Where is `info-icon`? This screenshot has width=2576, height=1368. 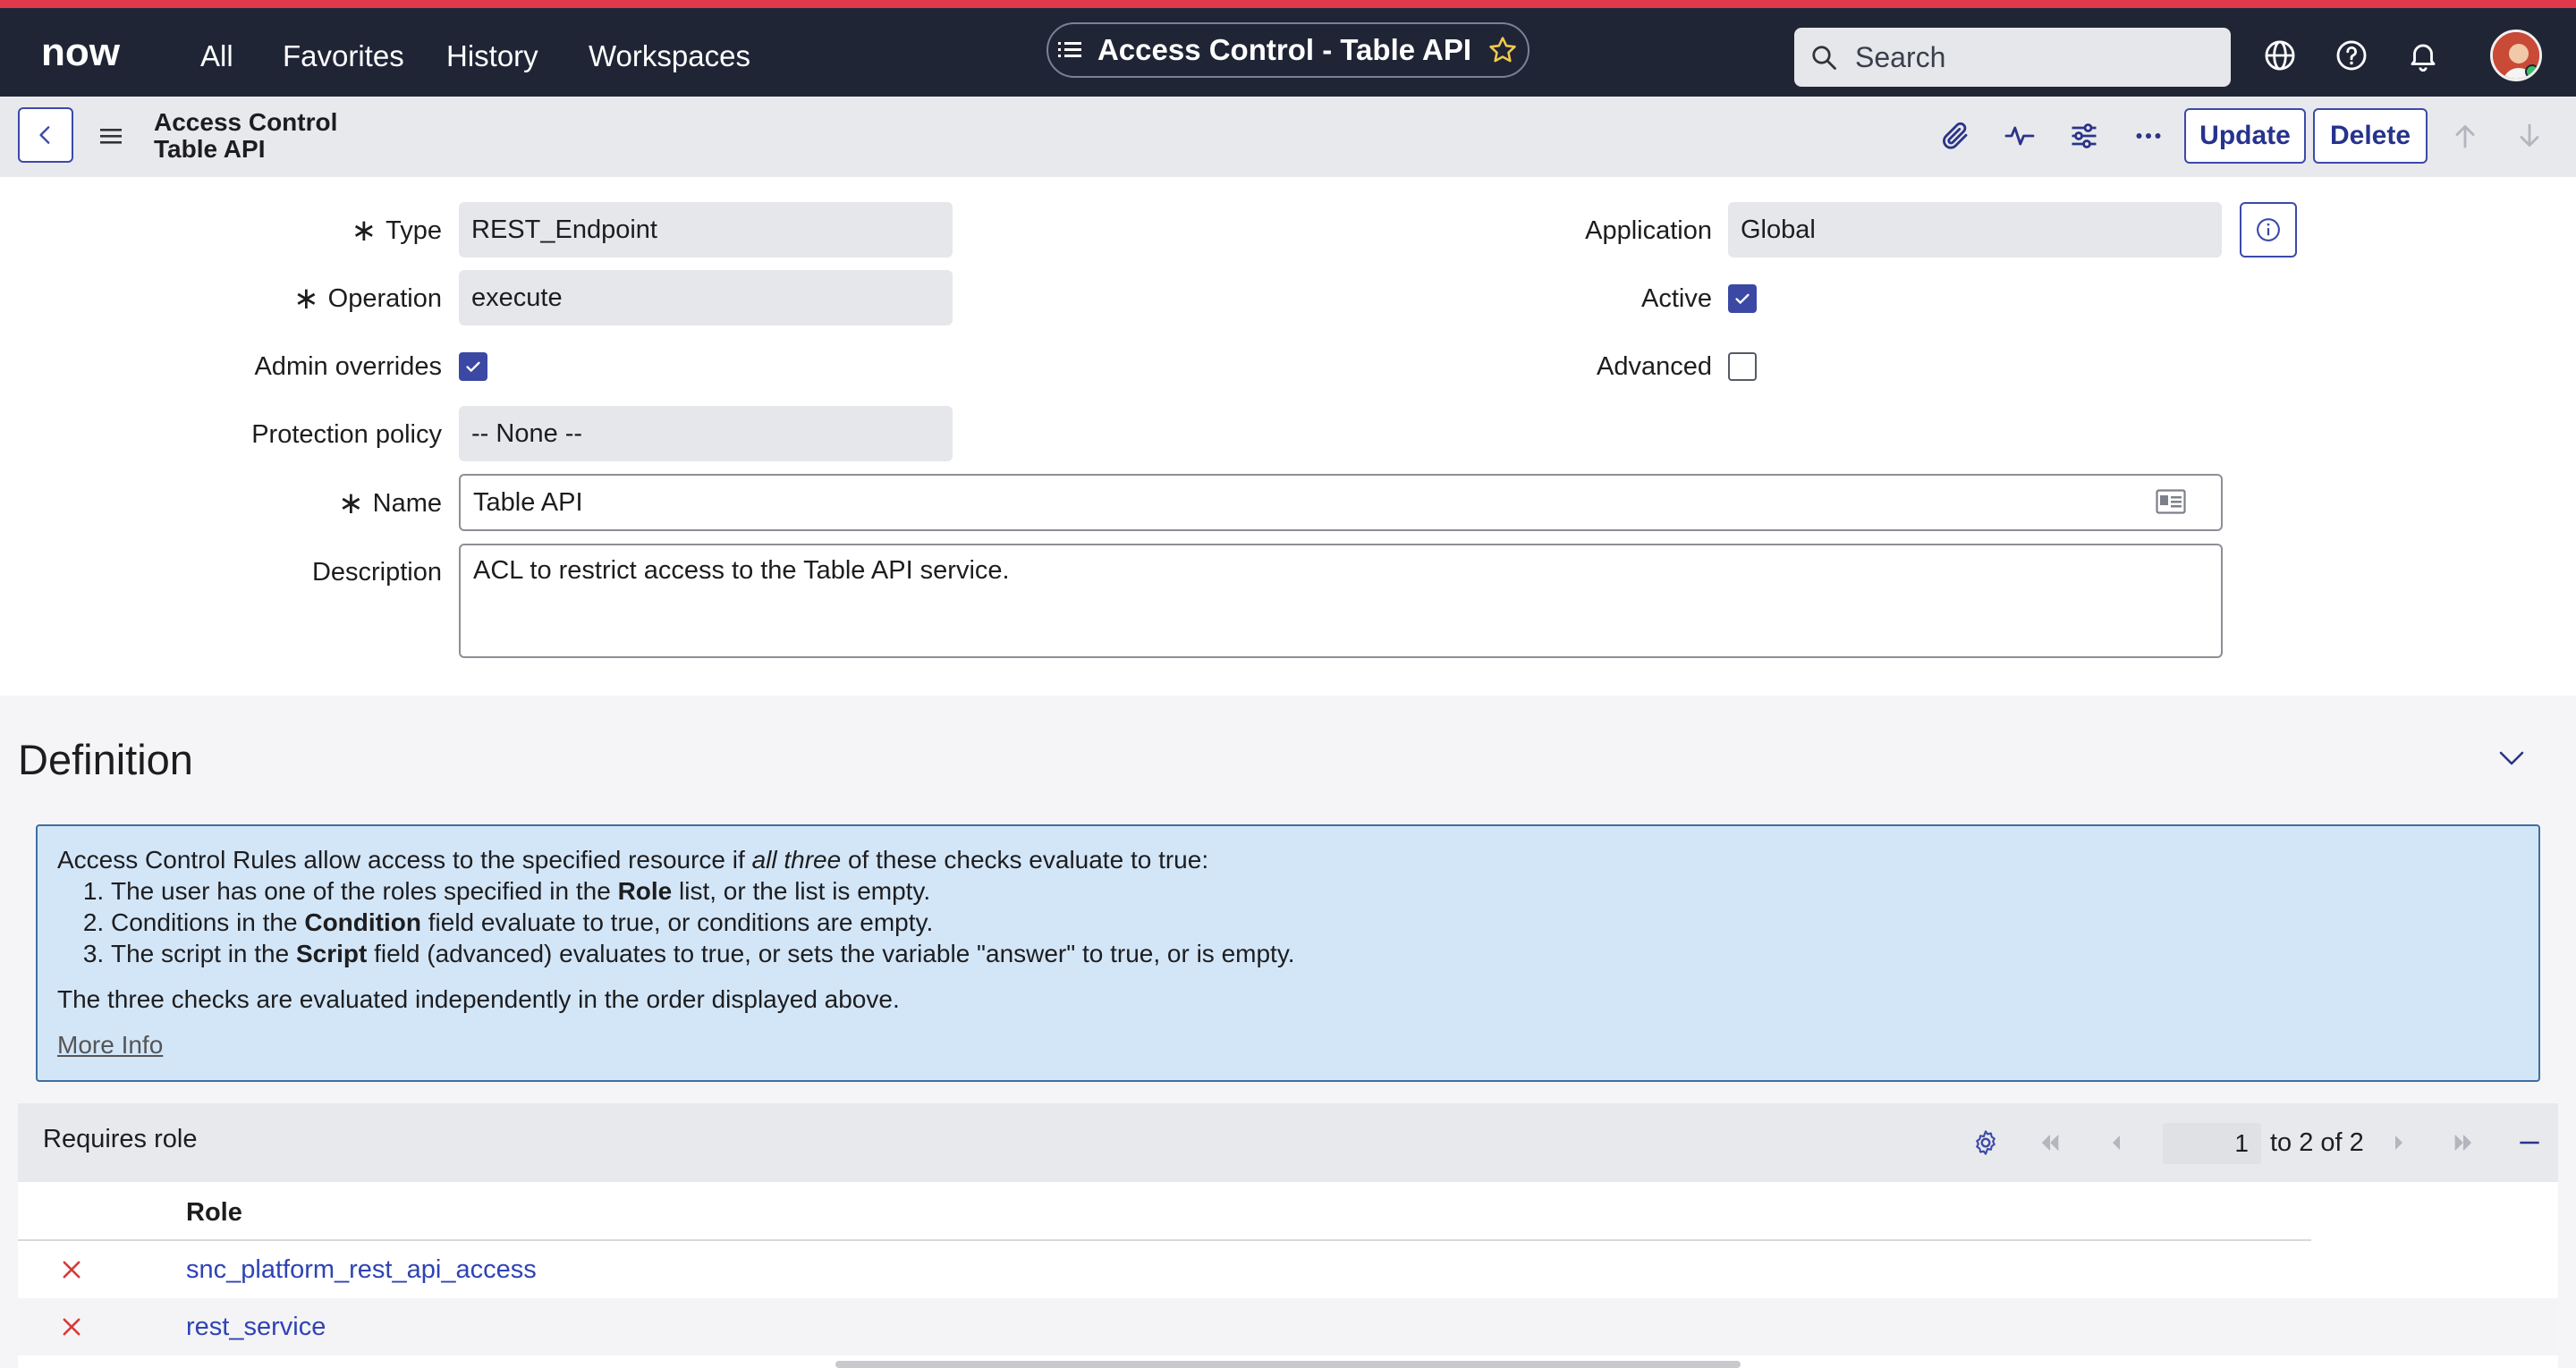 info-icon is located at coordinates (2268, 230).